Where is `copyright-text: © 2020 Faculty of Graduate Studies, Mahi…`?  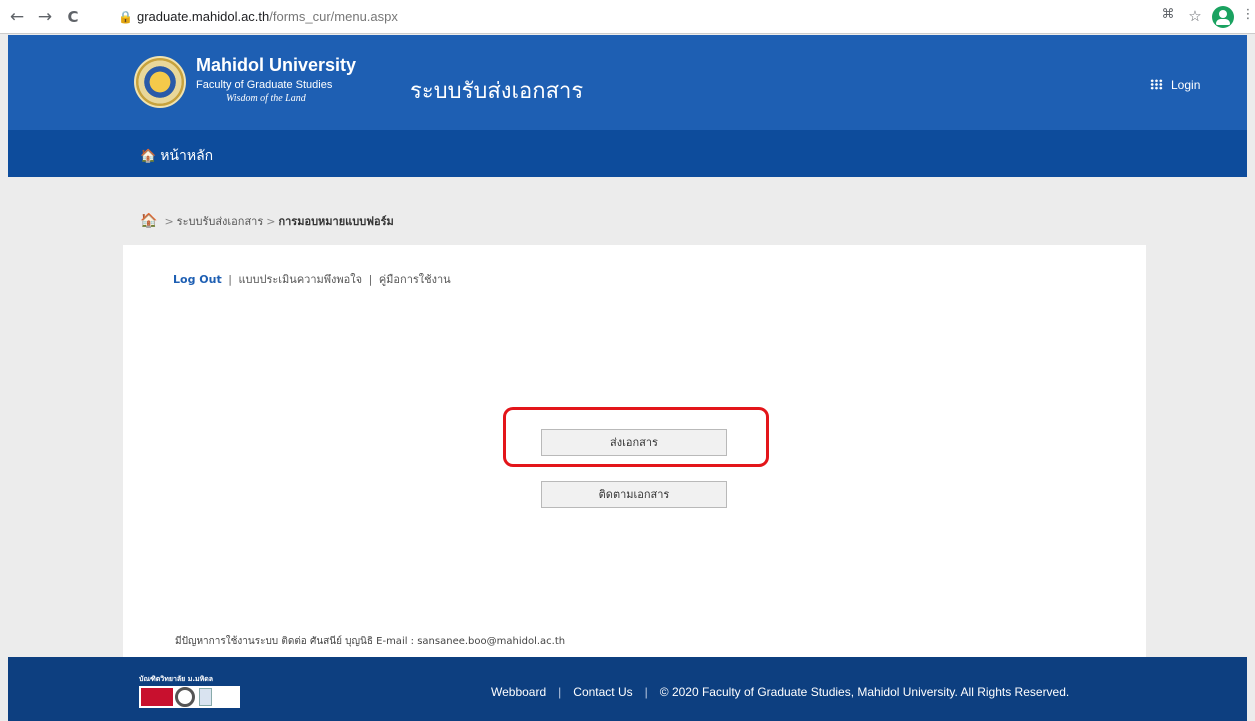
copyright-text: © 2020 Faculty of Graduate Studies, Mahi… is located at coordinates (864, 692).